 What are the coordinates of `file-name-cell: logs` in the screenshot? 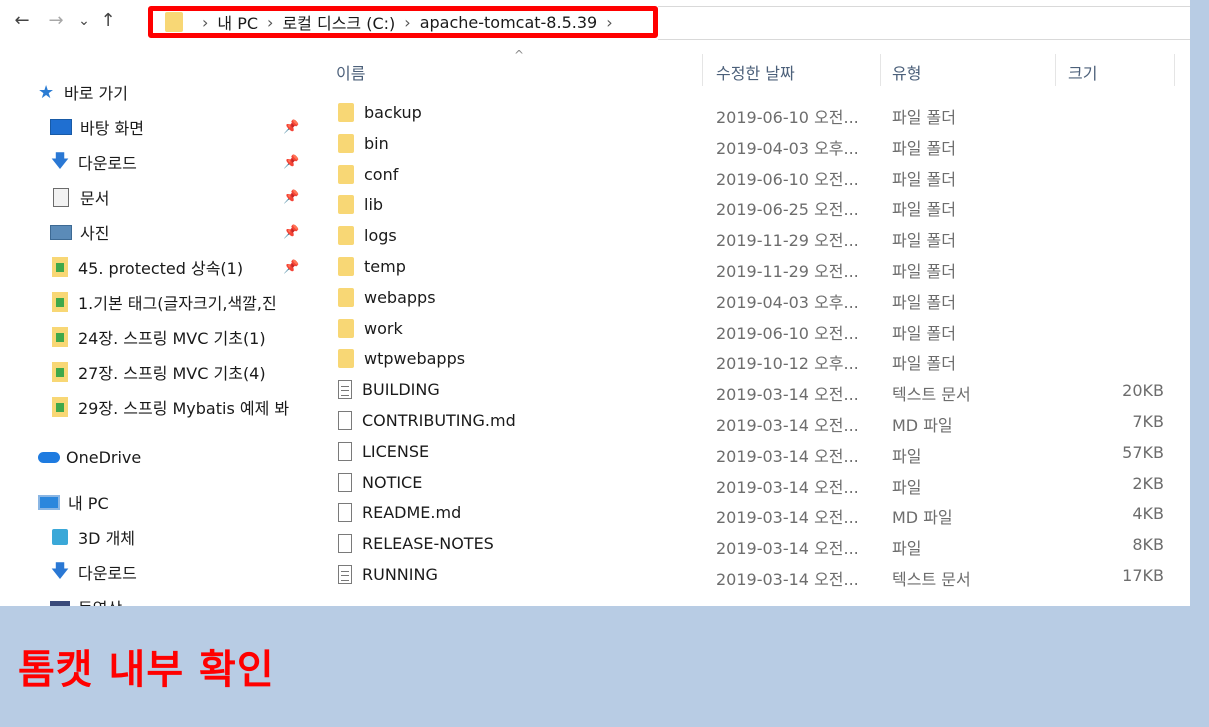 It's located at (367, 236).